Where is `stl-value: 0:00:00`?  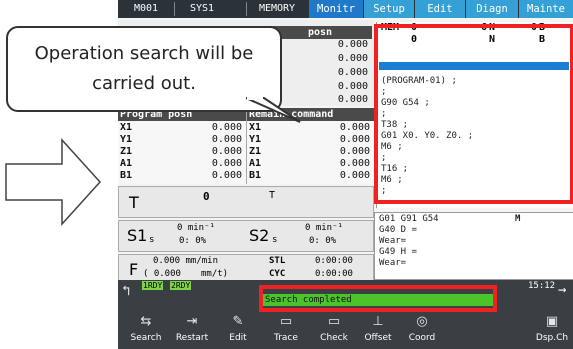
stl-value: 0:00:00 is located at coordinates (334, 261).